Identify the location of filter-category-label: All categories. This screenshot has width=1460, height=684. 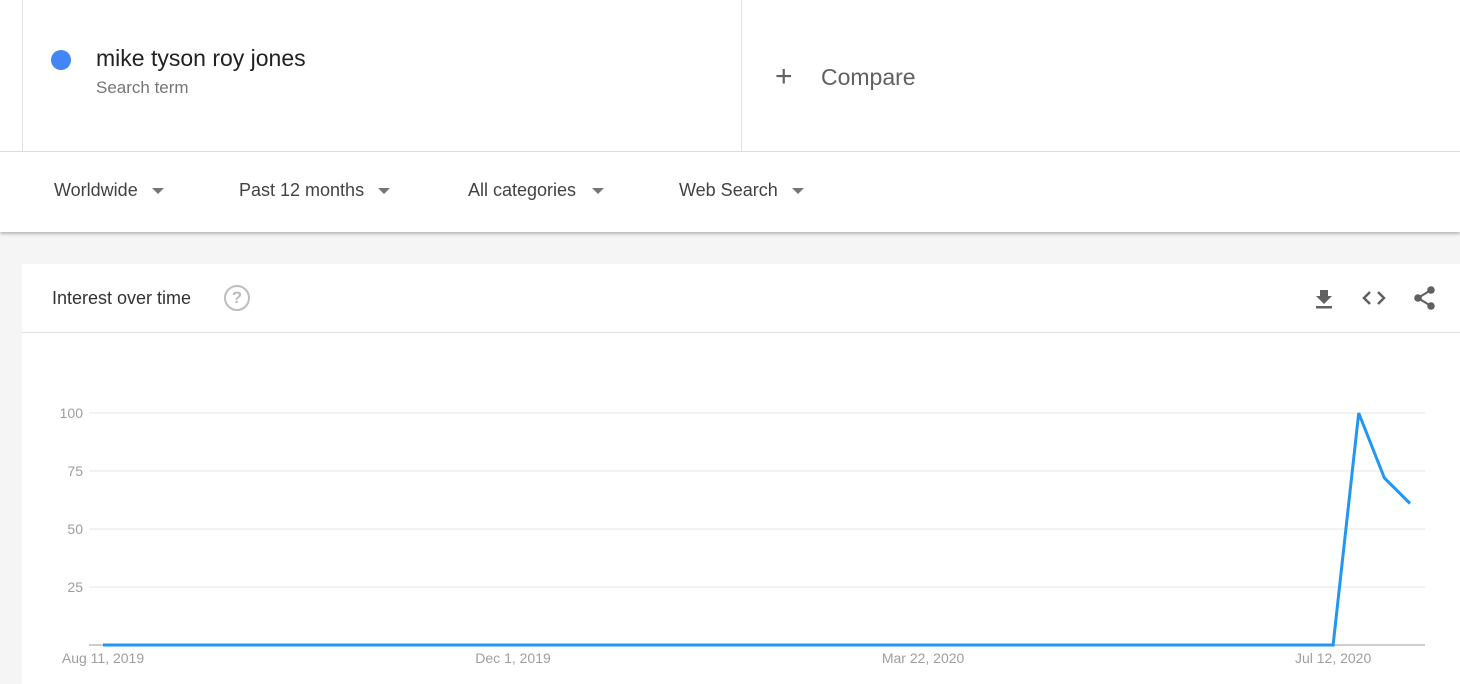
(522, 190).